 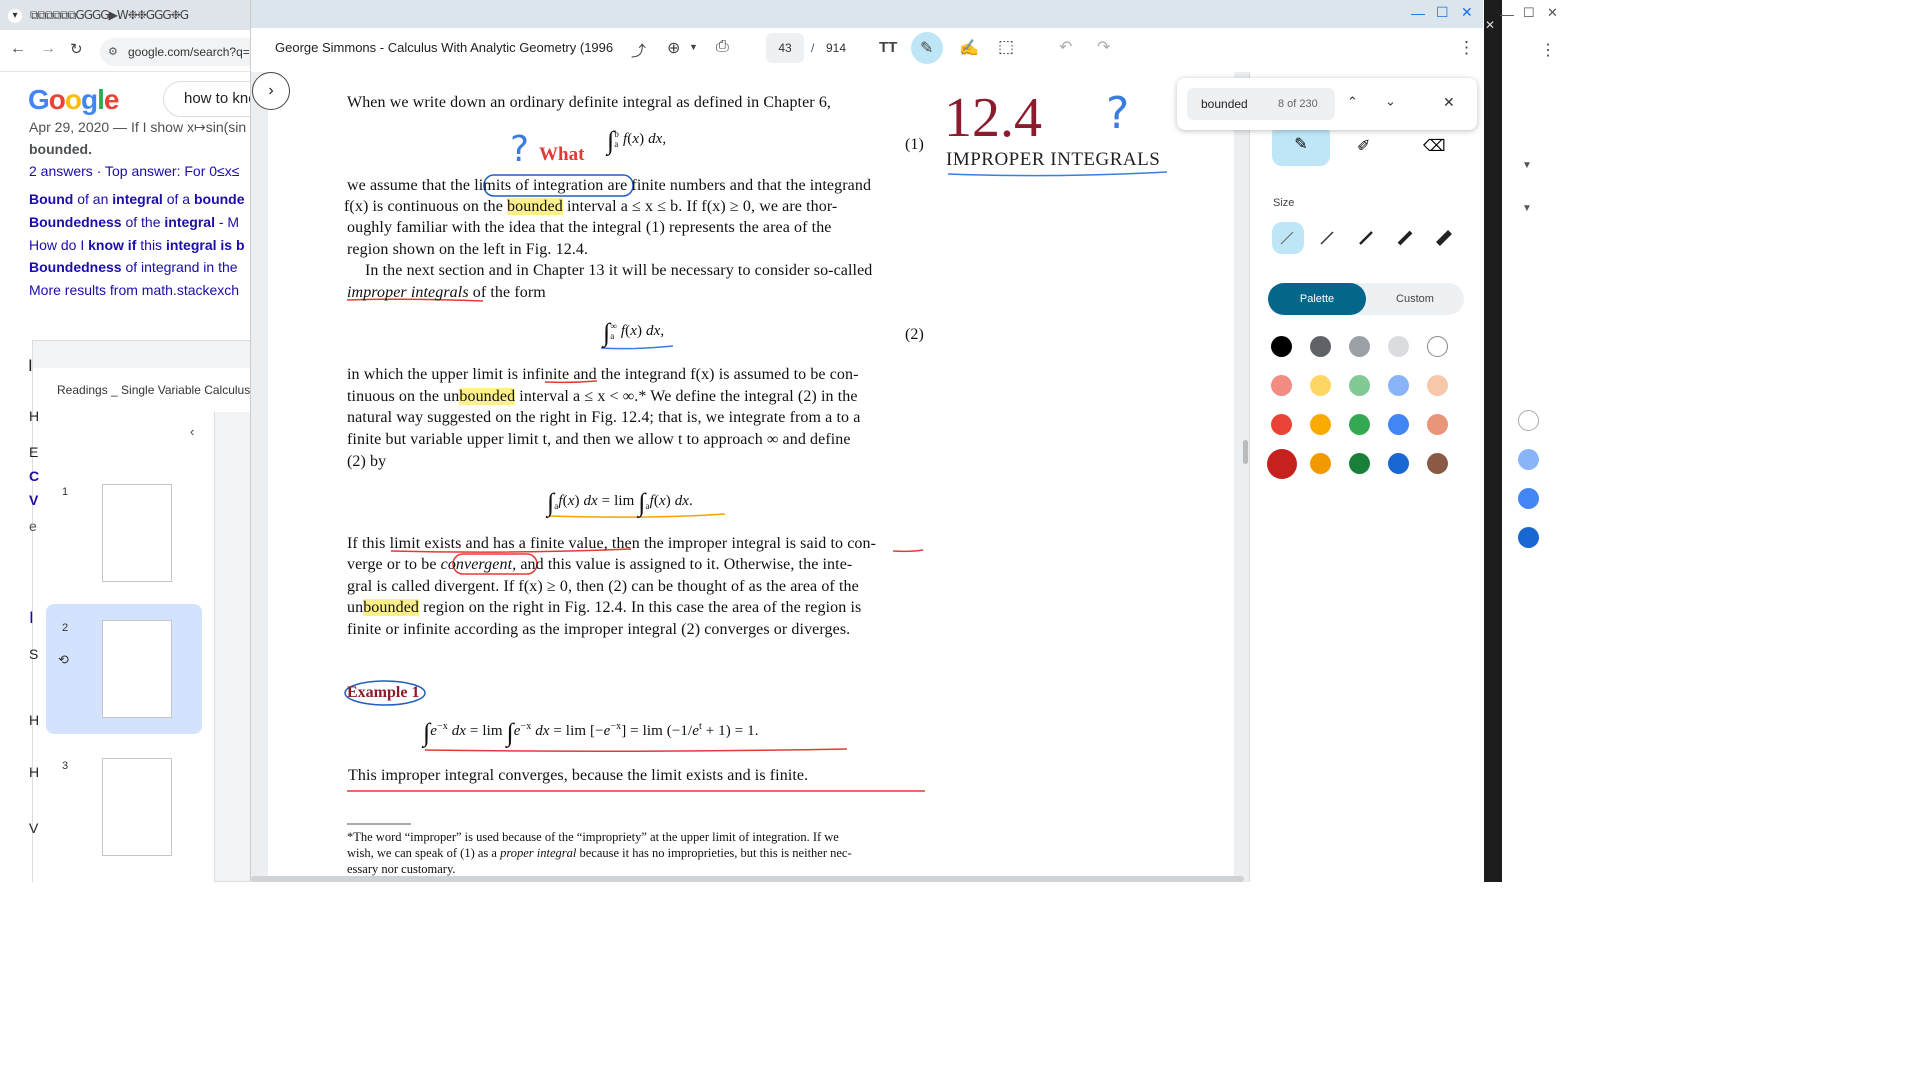 What do you see at coordinates (33, 526) in the screenshot?
I see `left-stub-text: e` at bounding box center [33, 526].